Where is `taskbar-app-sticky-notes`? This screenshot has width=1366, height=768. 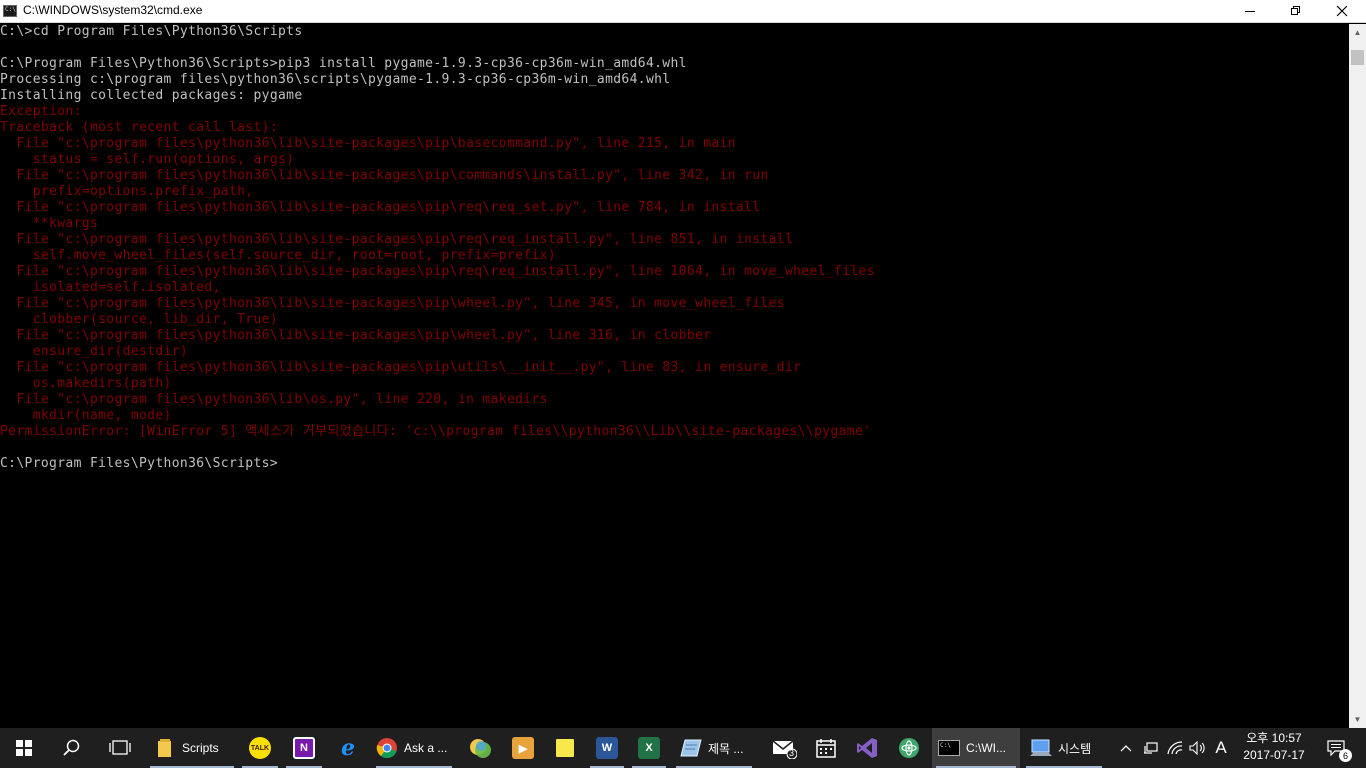 taskbar-app-sticky-notes is located at coordinates (565, 748).